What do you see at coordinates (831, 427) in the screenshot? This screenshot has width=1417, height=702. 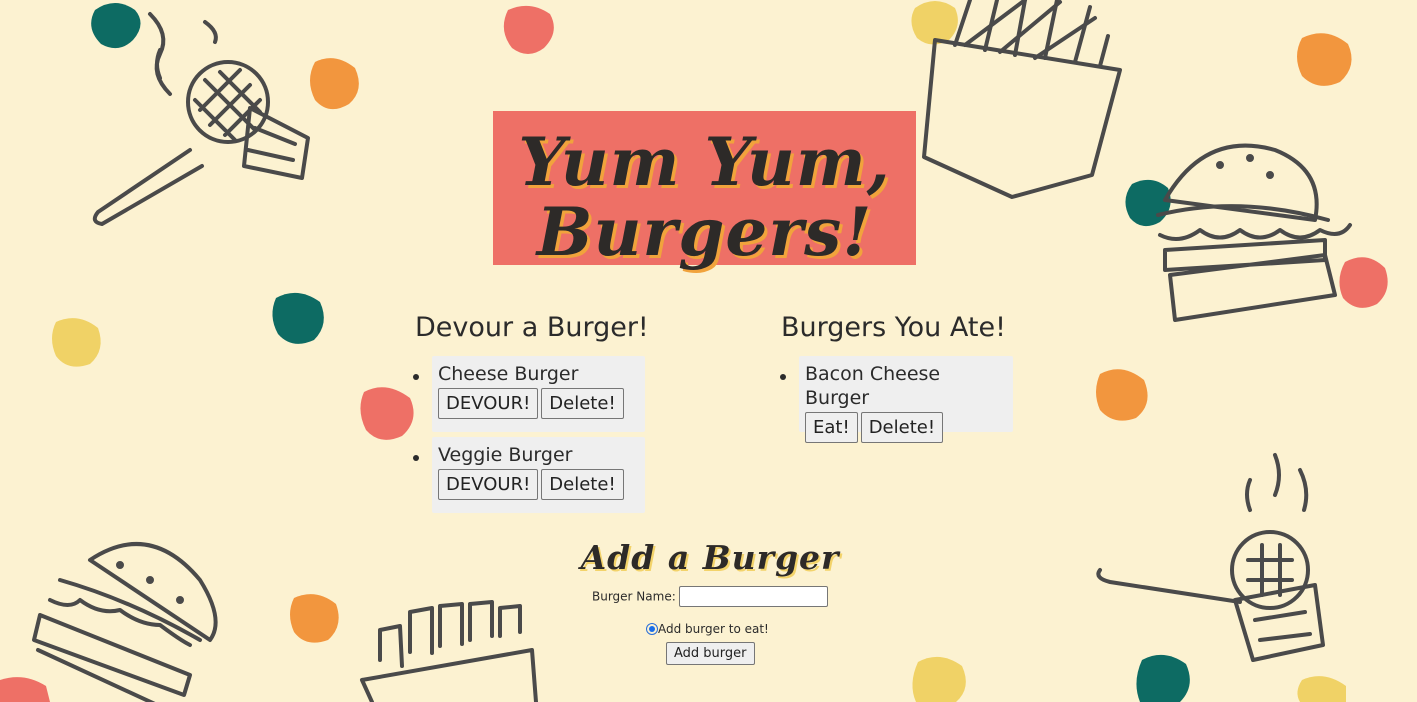 I see `eat-button: Eat!` at bounding box center [831, 427].